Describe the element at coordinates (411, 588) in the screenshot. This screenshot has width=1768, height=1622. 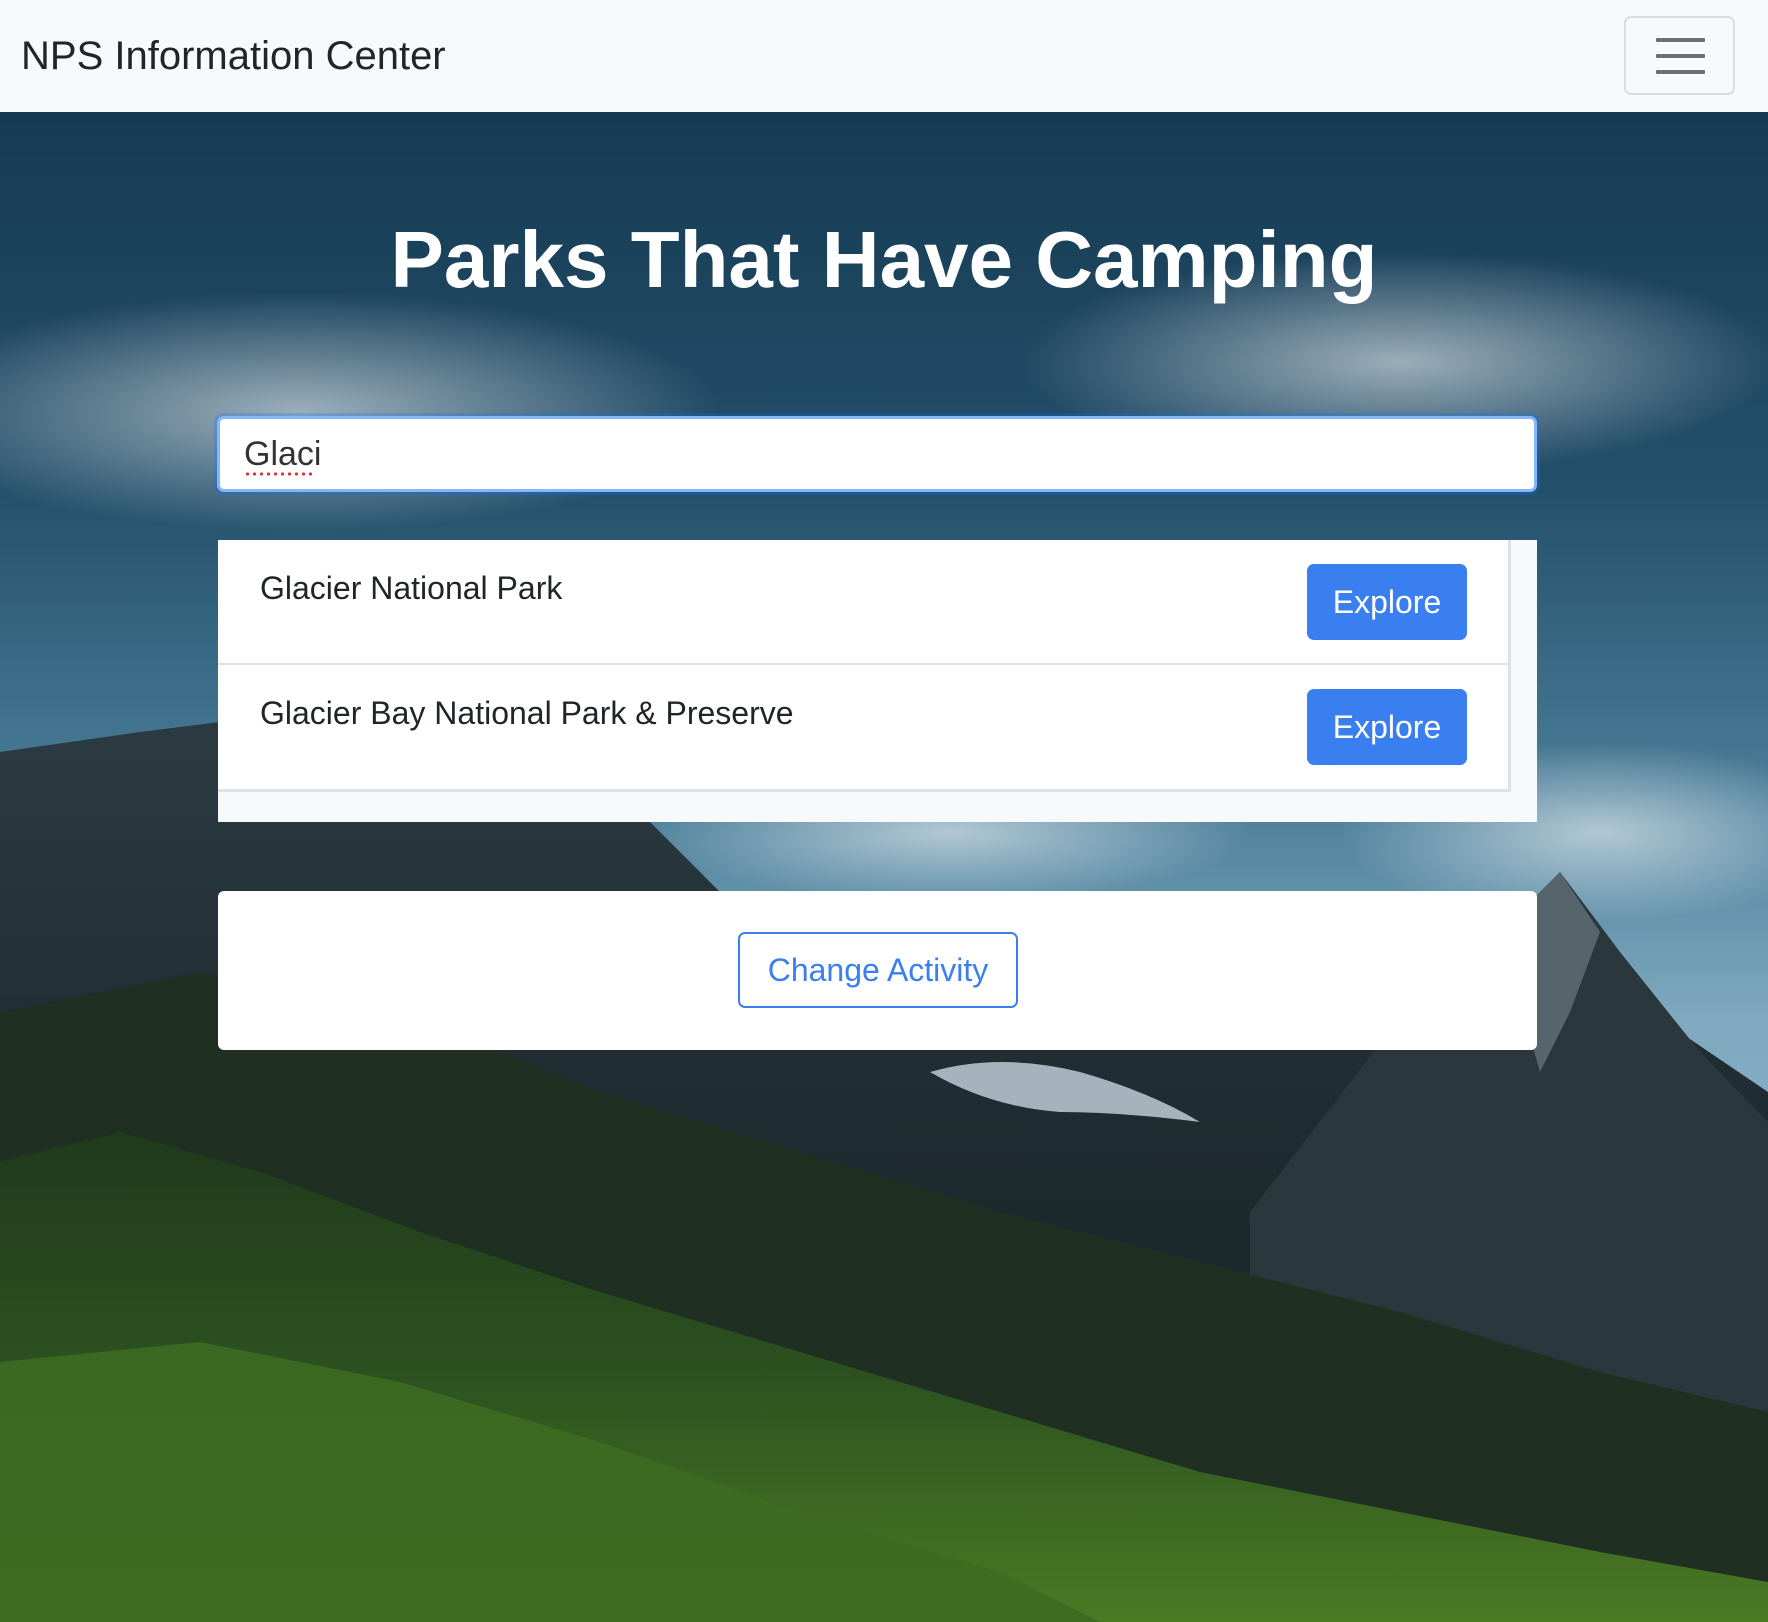
I see `park-name: Glacier National Park` at that location.